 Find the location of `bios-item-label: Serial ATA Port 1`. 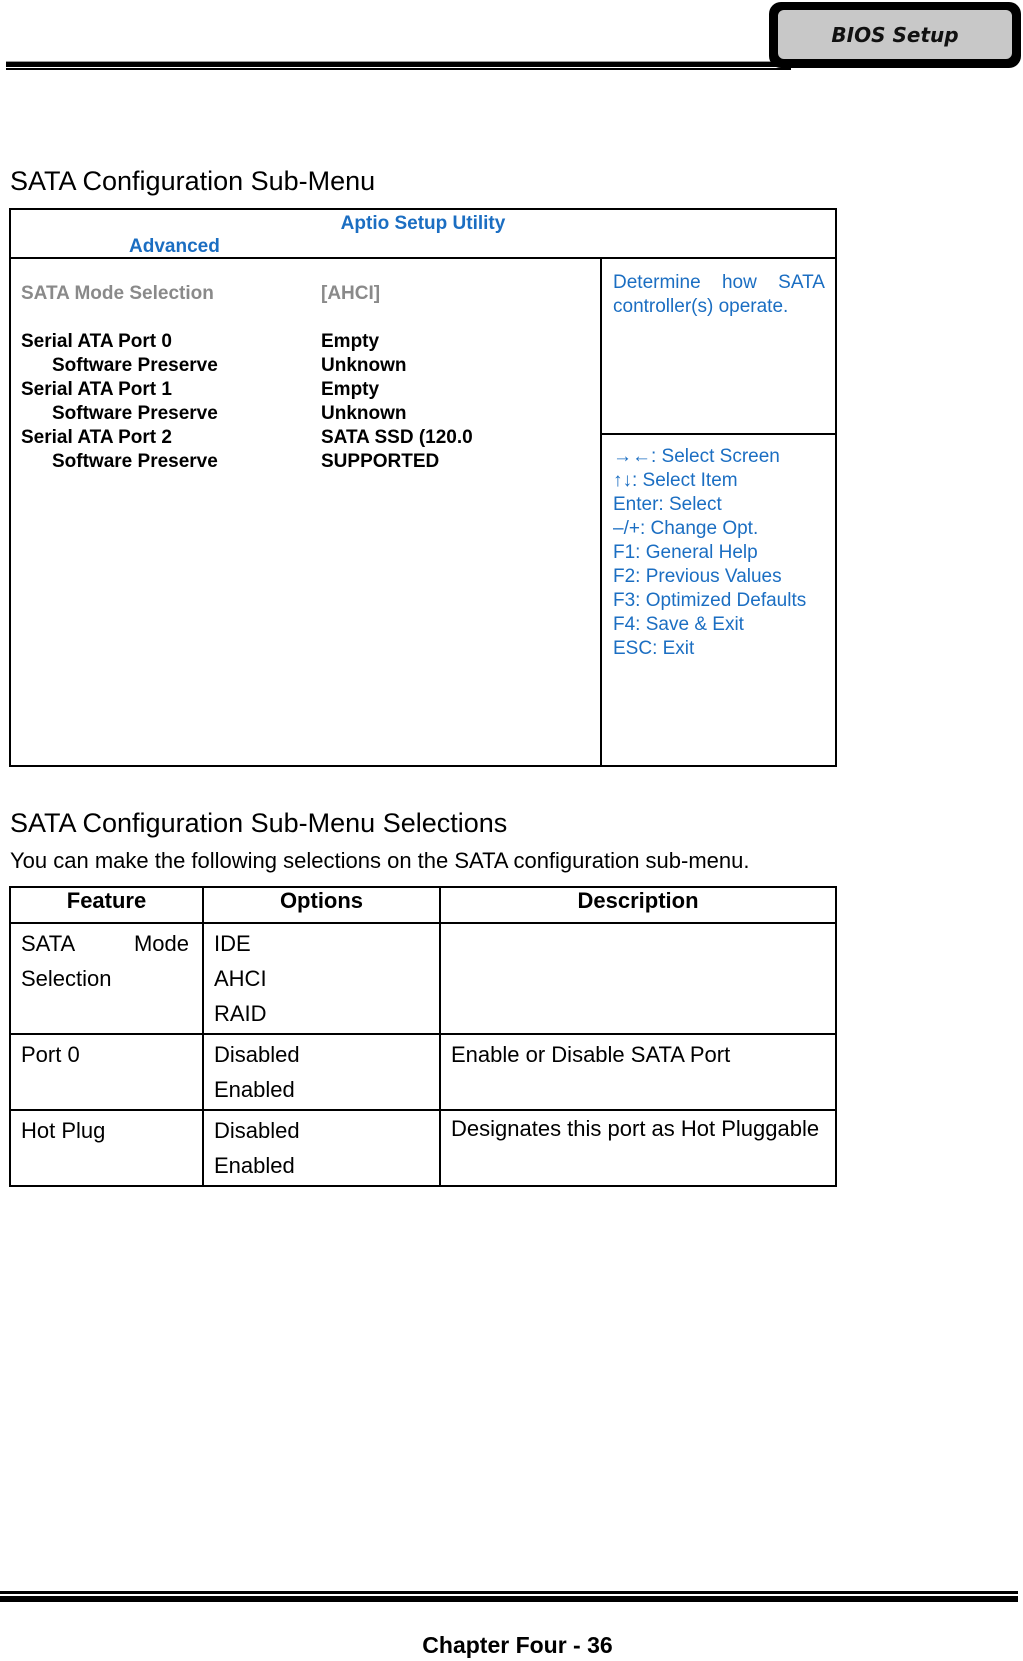

bios-item-label: Serial ATA Port 1 is located at coordinates (96, 389).